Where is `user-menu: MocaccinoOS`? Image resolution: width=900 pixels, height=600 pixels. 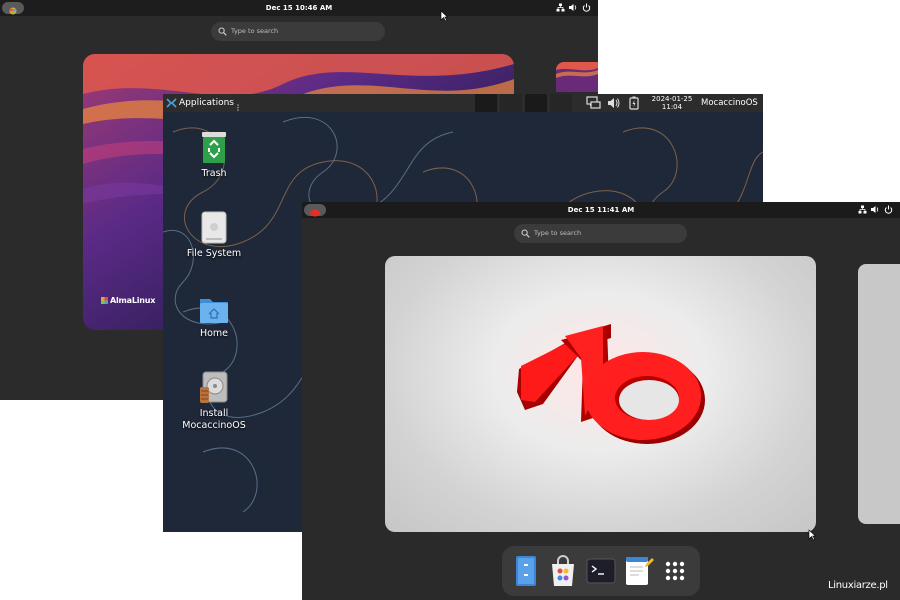 user-menu: MocaccinoOS is located at coordinates (729, 103).